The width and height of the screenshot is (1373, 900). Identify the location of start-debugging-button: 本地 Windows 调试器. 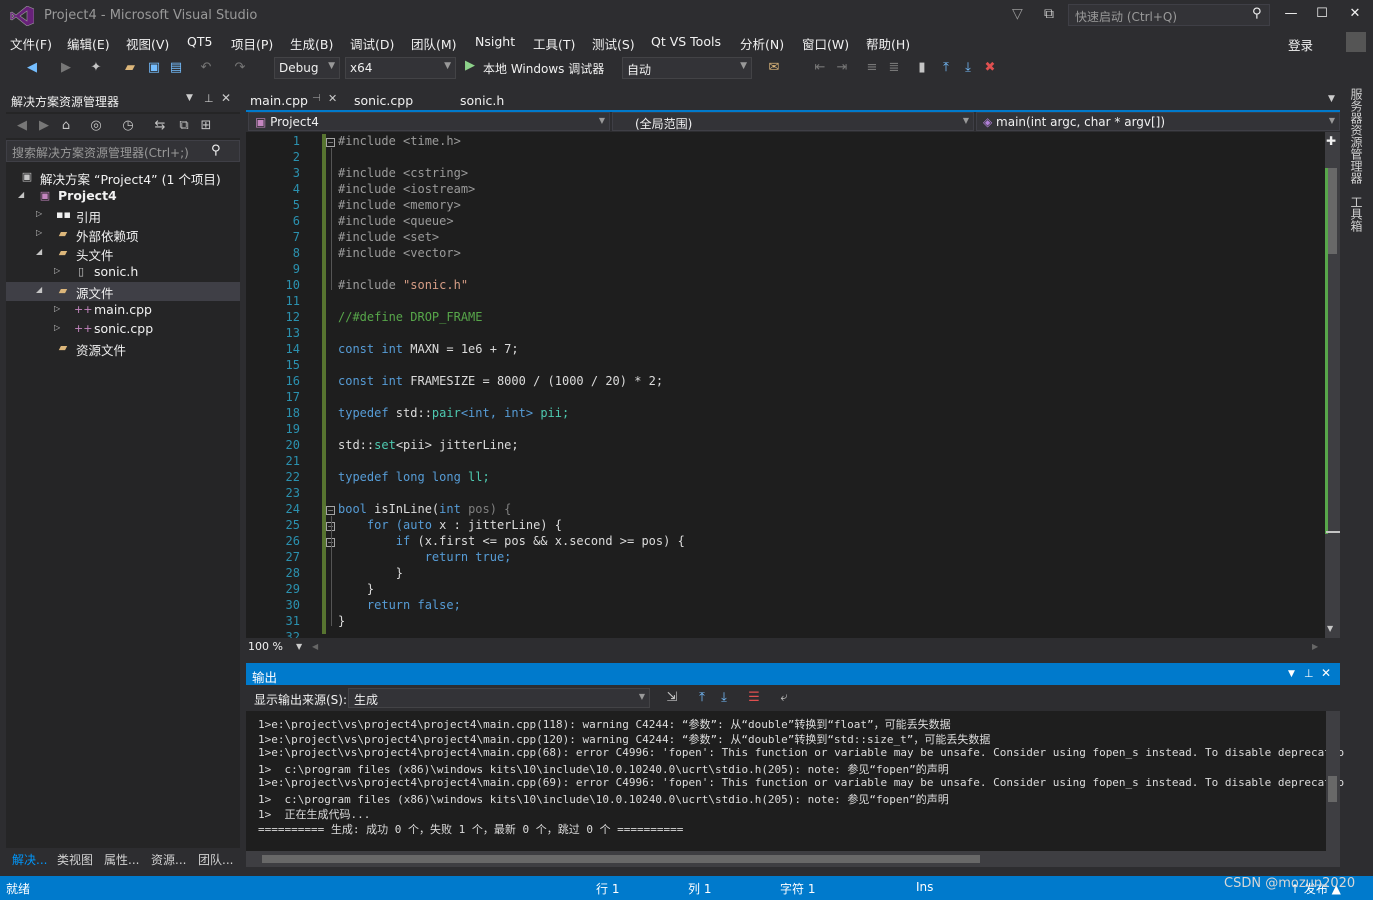
(543, 68).